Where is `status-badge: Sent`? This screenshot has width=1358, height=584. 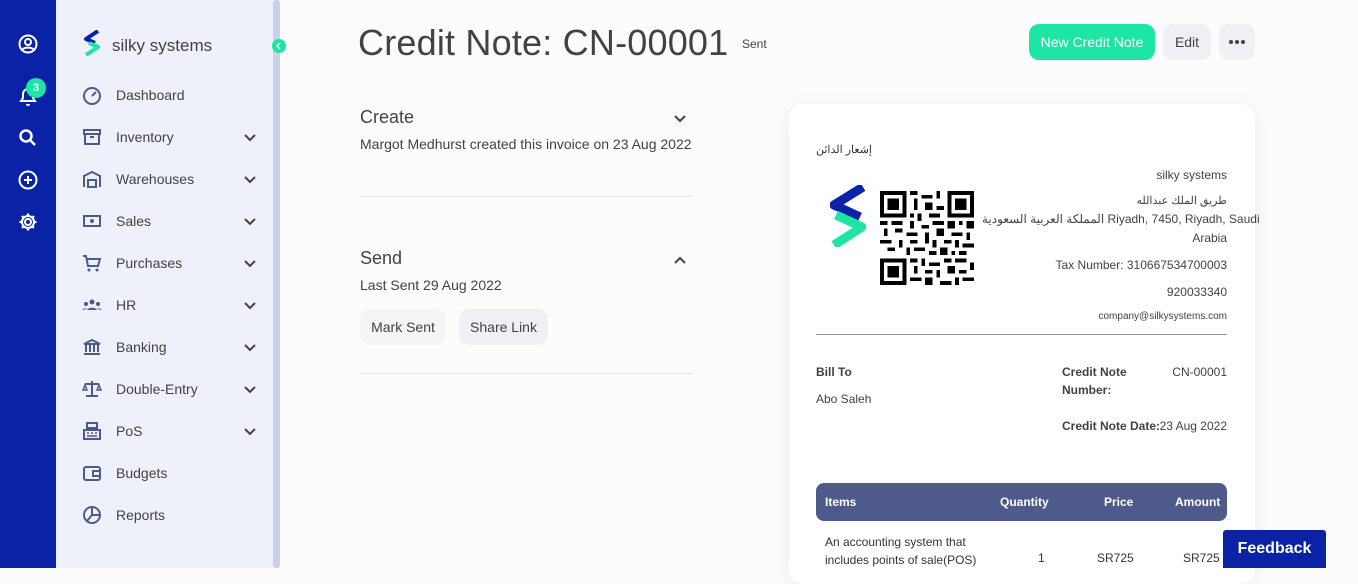 status-badge: Sent is located at coordinates (754, 44).